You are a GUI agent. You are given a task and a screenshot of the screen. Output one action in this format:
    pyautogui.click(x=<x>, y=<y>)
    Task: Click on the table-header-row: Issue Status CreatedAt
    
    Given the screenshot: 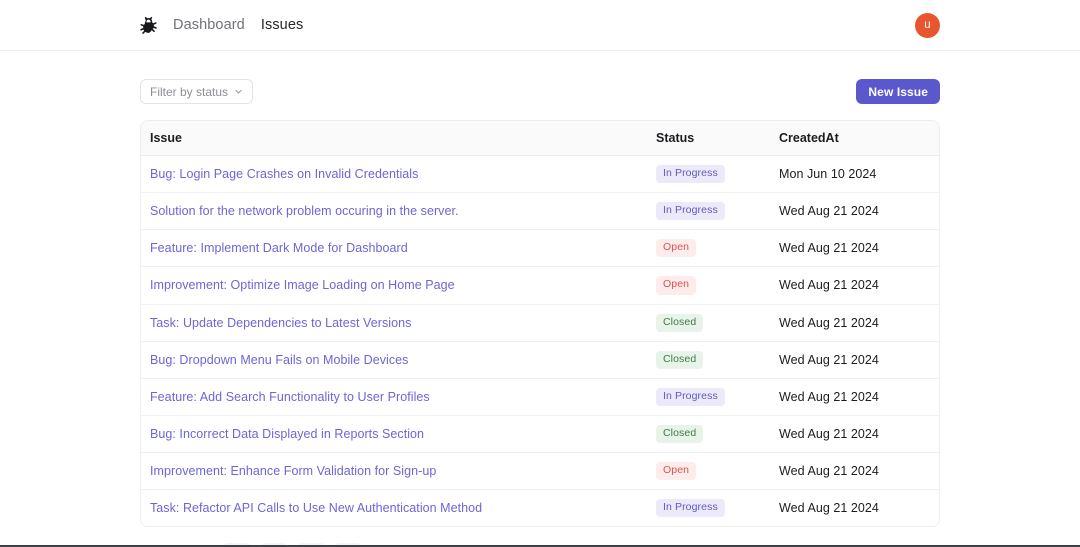 What is the action you would take?
    pyautogui.click(x=540, y=138)
    